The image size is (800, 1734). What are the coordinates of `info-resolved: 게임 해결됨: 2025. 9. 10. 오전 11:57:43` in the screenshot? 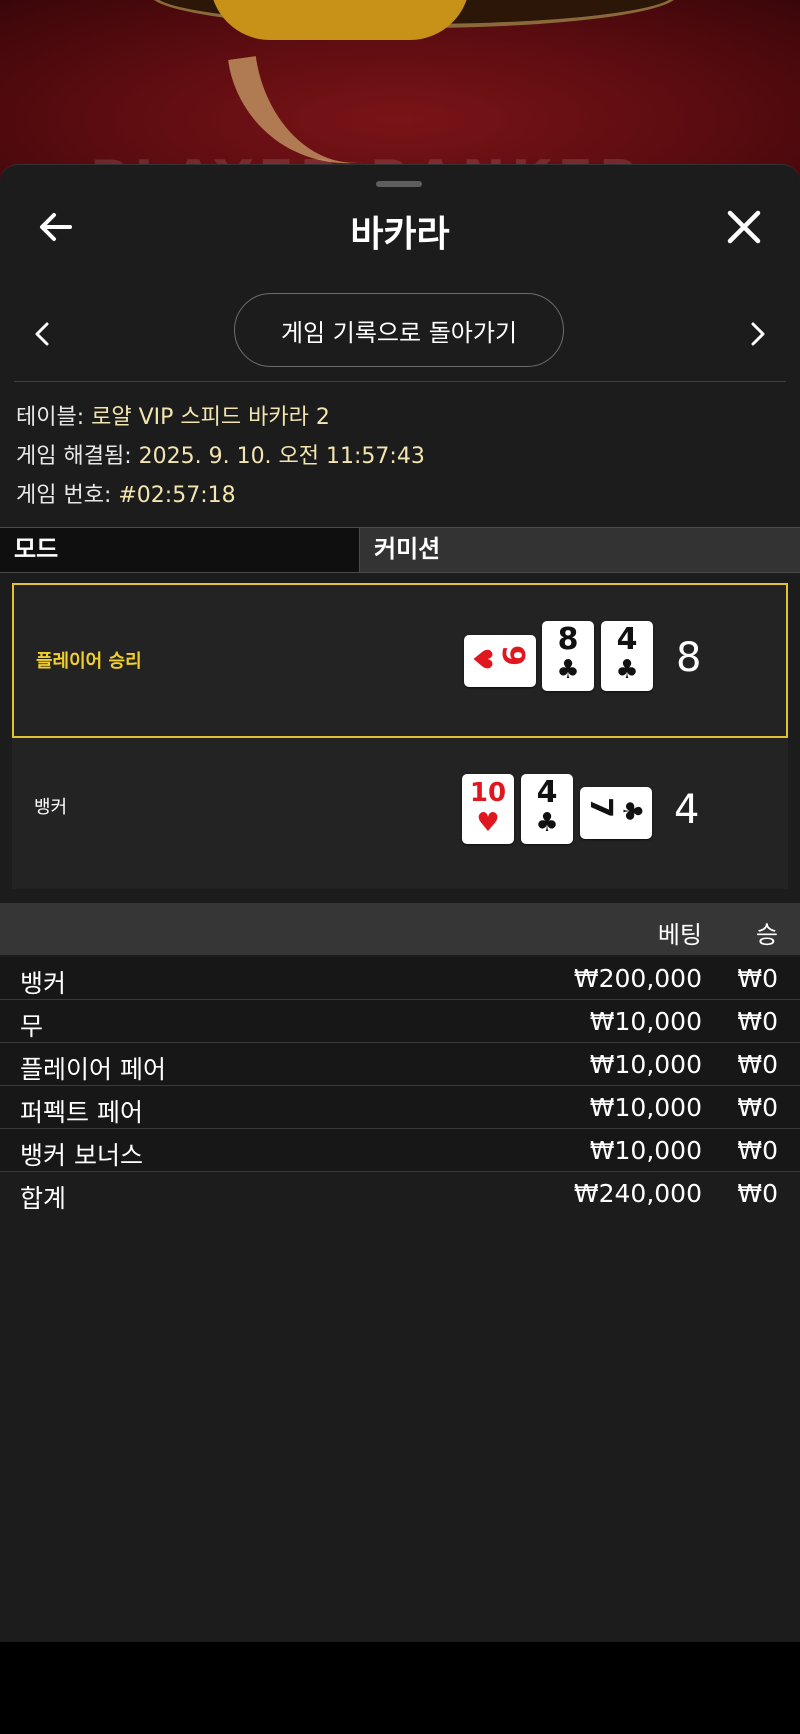 It's located at (220, 454).